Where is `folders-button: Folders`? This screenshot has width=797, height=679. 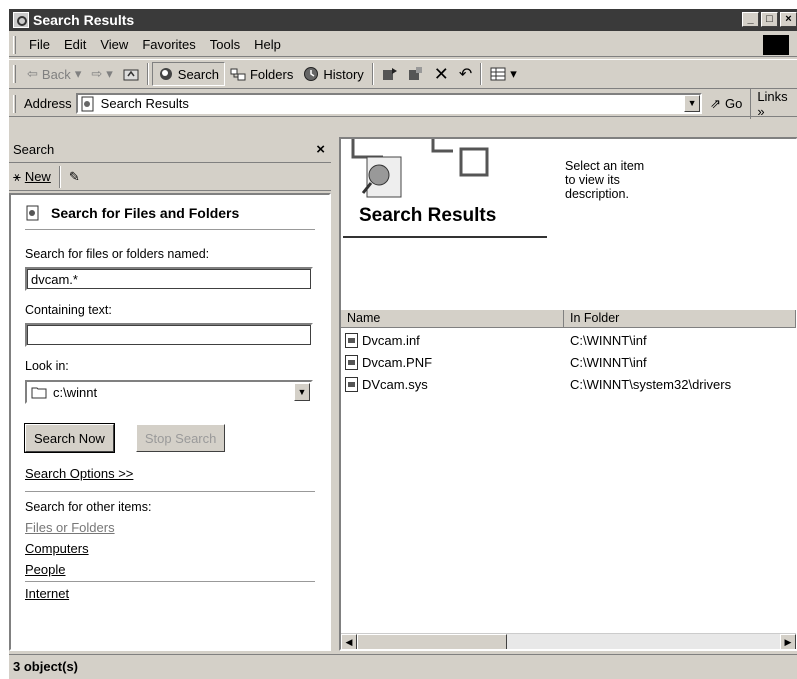
folders-button: Folders is located at coordinates (261, 74).